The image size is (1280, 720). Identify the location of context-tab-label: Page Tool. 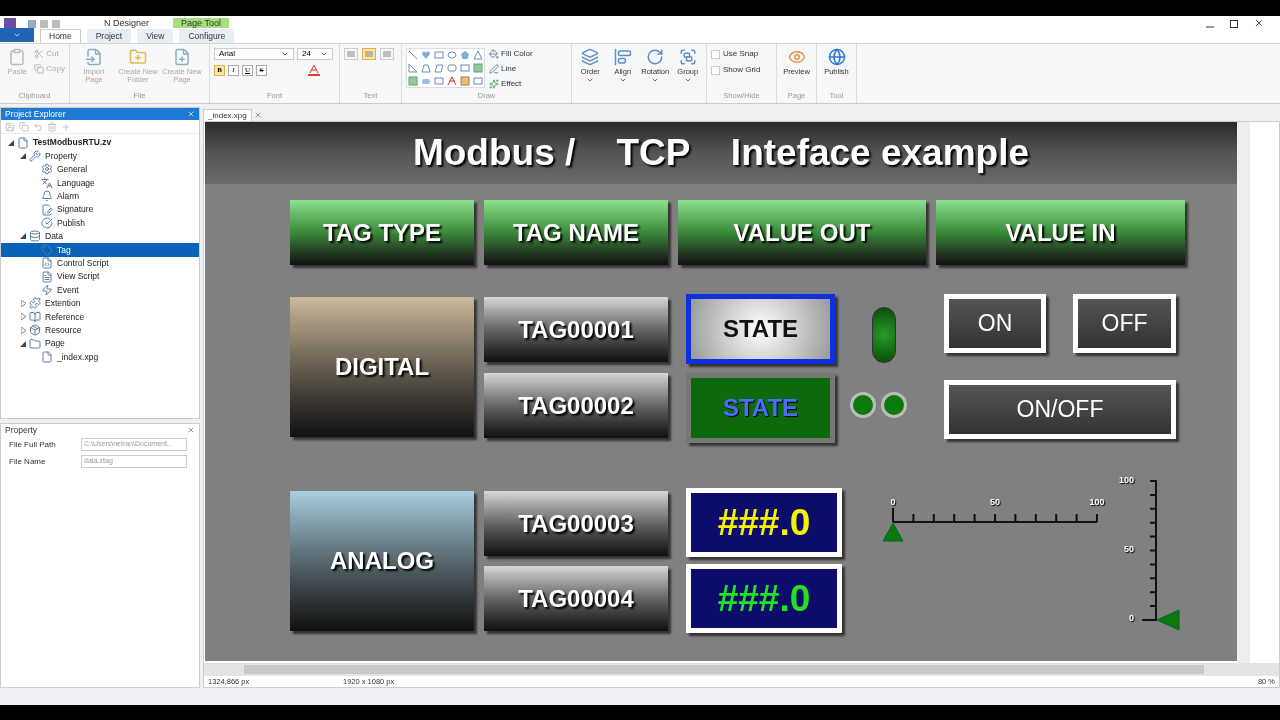
(201, 23).